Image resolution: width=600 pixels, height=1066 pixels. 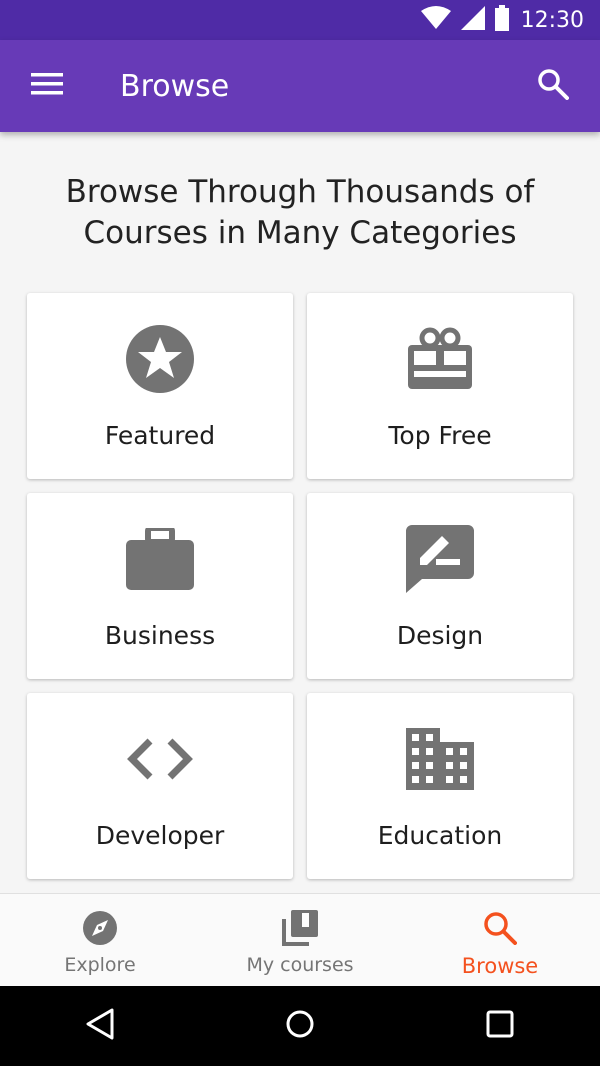 I want to click on rate-review-pen-icon, so click(x=440, y=559).